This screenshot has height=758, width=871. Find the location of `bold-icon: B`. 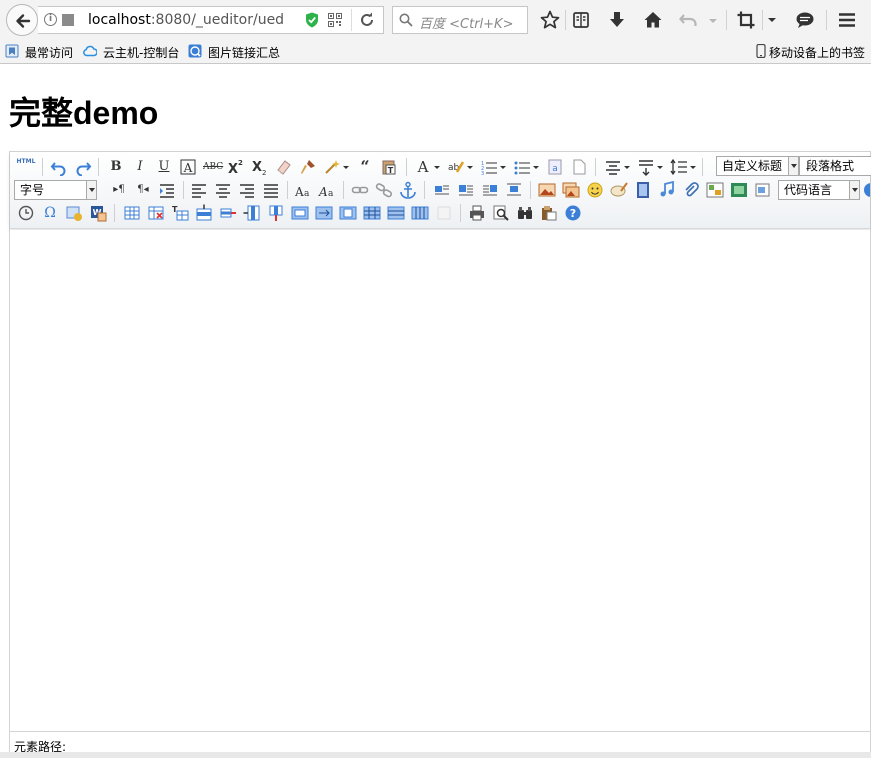

bold-icon: B is located at coordinates (116, 167).